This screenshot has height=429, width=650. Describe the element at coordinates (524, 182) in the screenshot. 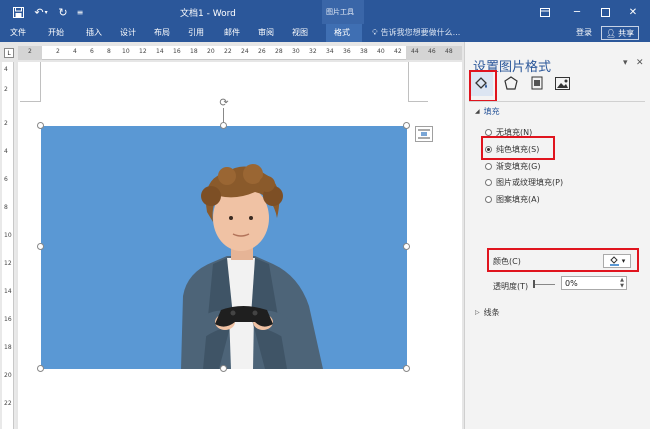

I see `radio-picture-fill: 图片或纹理填充(P)` at that location.